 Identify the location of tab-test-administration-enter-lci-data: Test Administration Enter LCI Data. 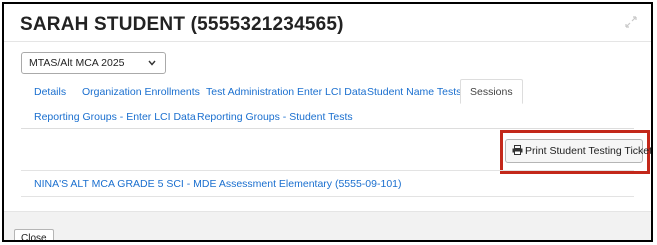
(286, 92).